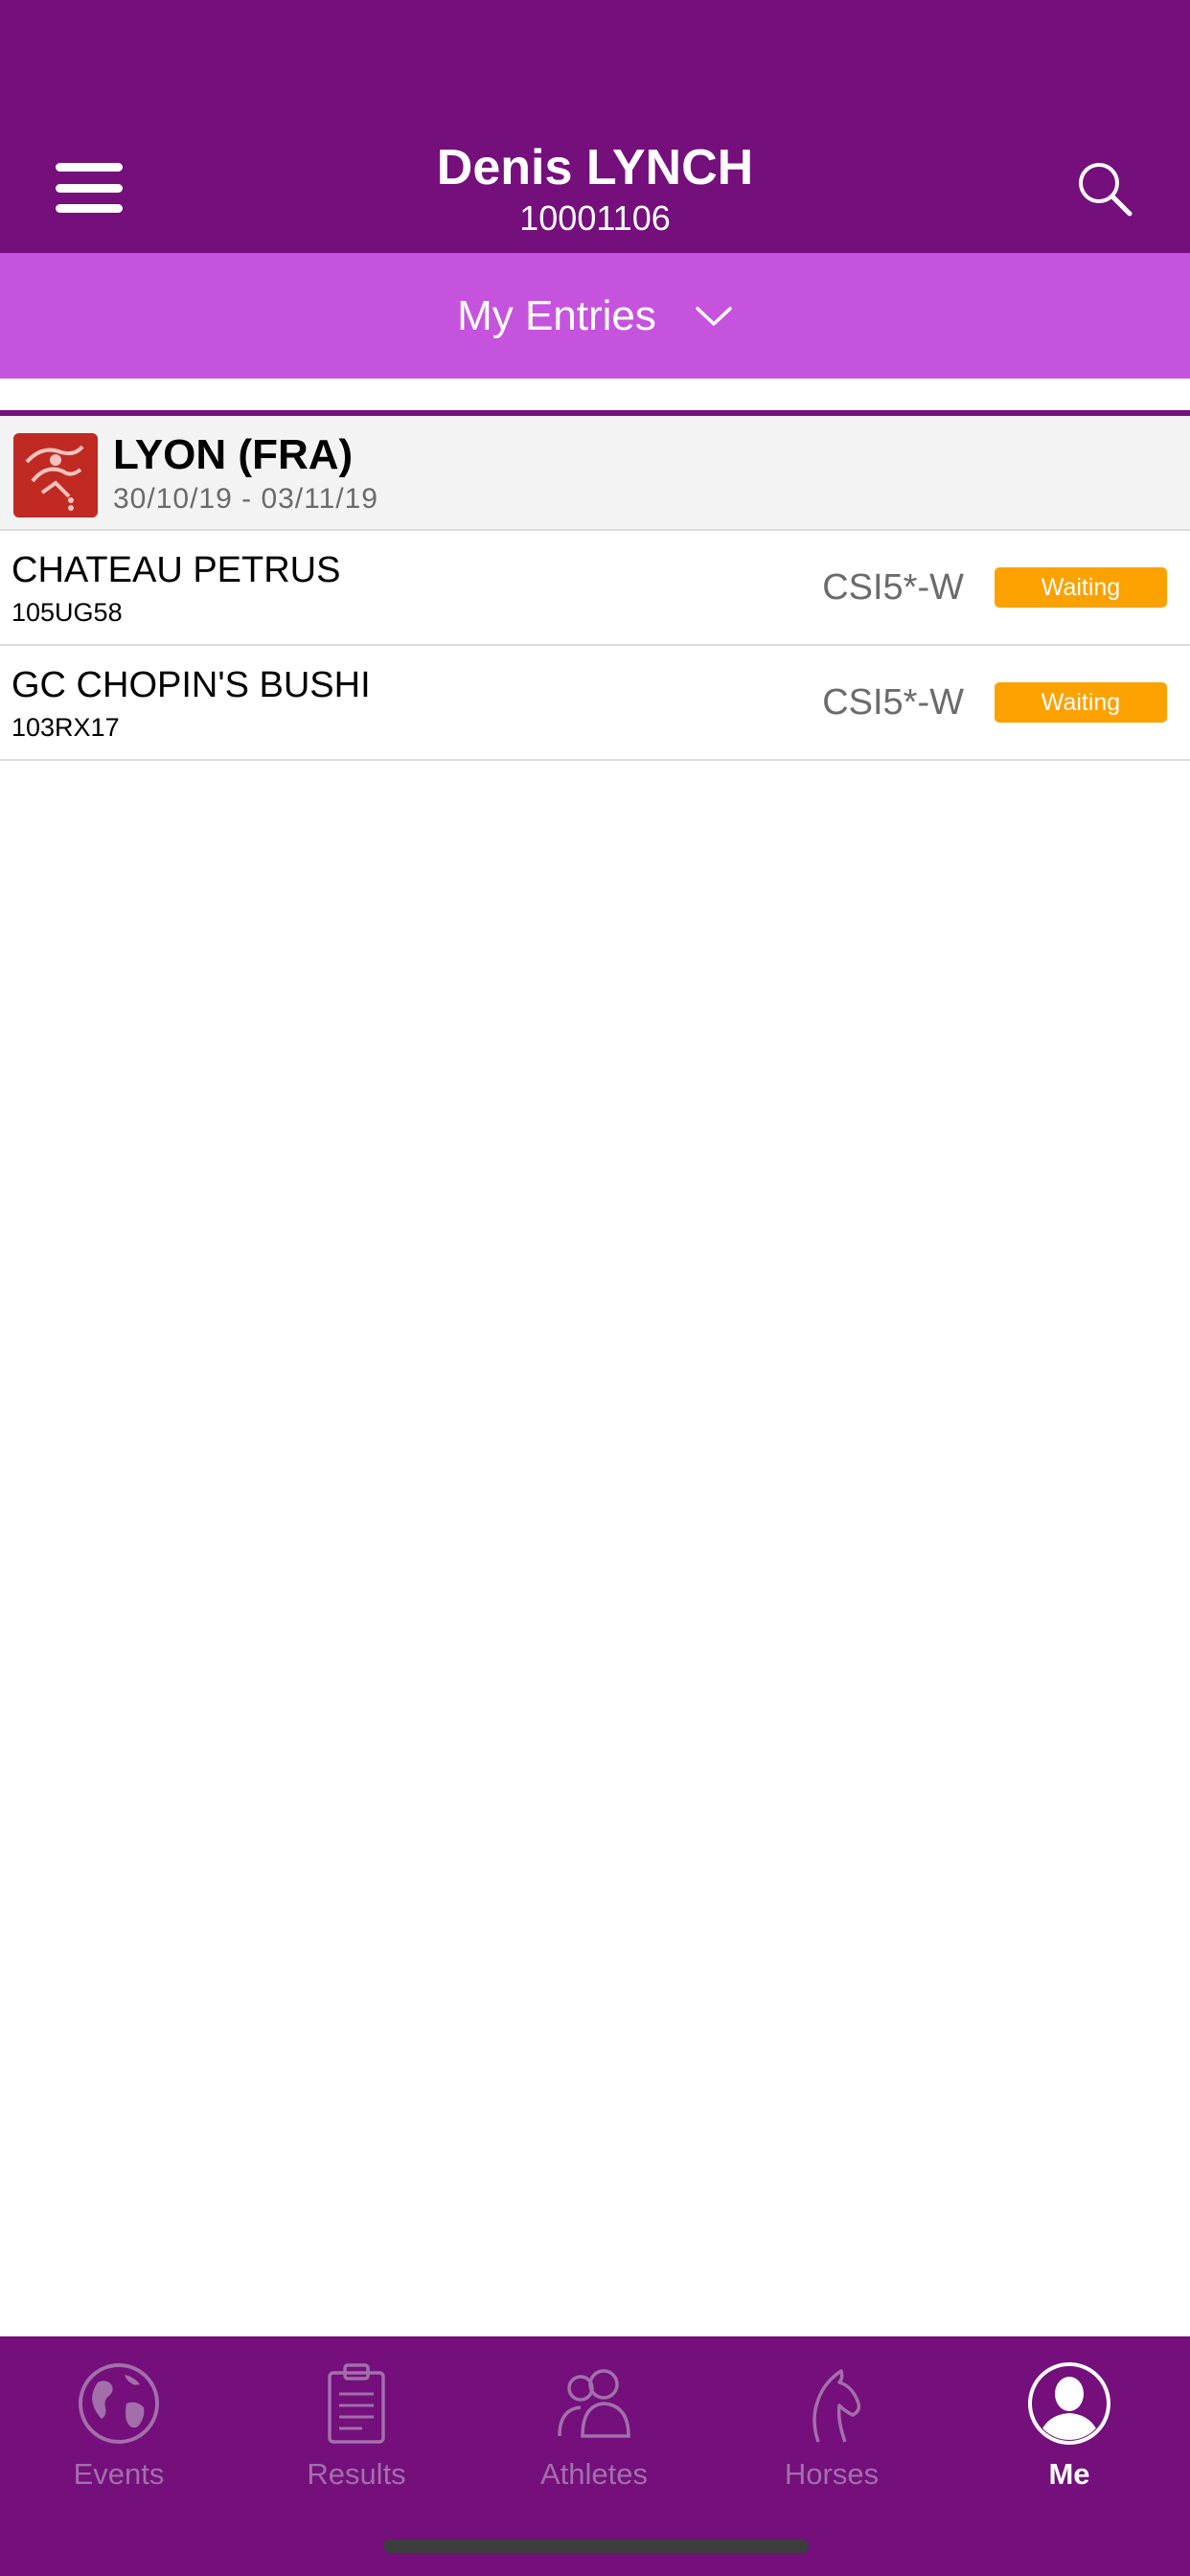  I want to click on tab-results: Results, so click(357, 2441).